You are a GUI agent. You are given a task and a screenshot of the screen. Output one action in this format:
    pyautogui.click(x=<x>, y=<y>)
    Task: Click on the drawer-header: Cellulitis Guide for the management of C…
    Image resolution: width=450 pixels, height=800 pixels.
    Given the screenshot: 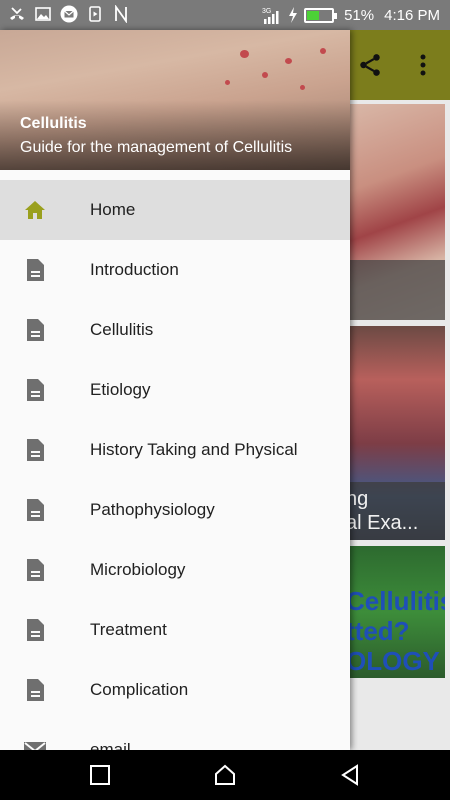 What is the action you would take?
    pyautogui.click(x=175, y=100)
    